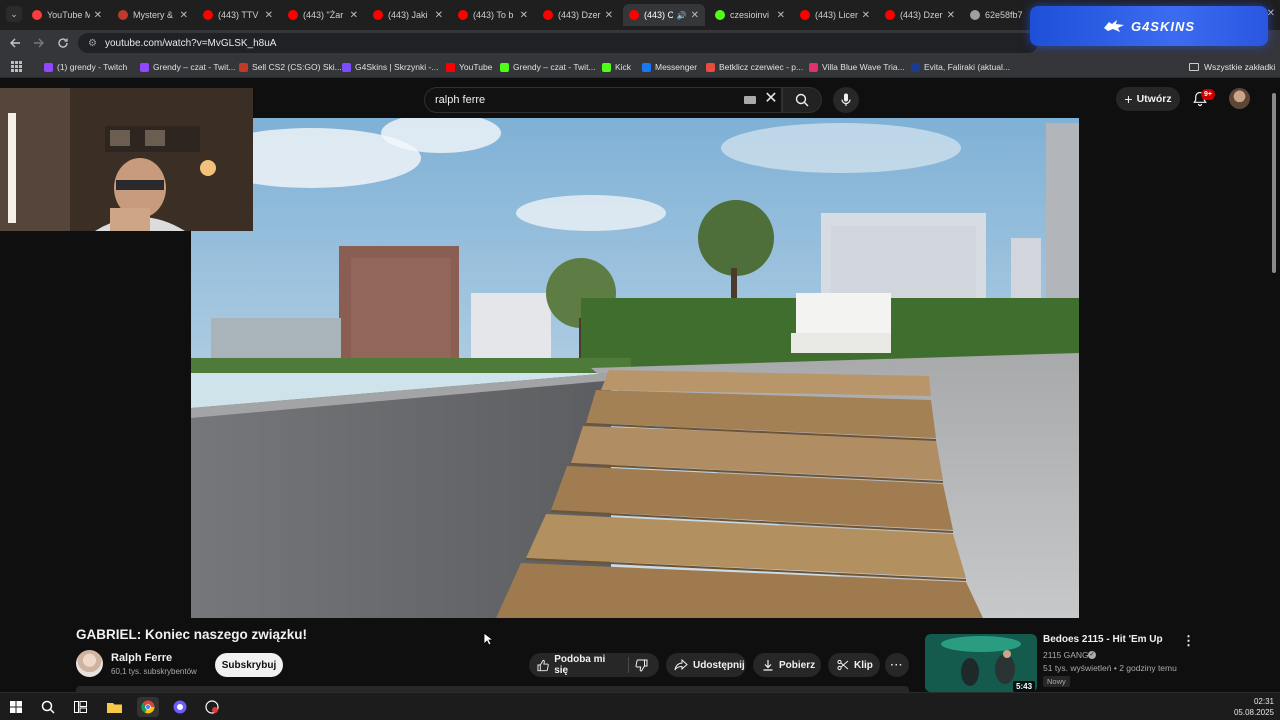  Describe the element at coordinates (80, 707) in the screenshot. I see `task-view-button` at that location.